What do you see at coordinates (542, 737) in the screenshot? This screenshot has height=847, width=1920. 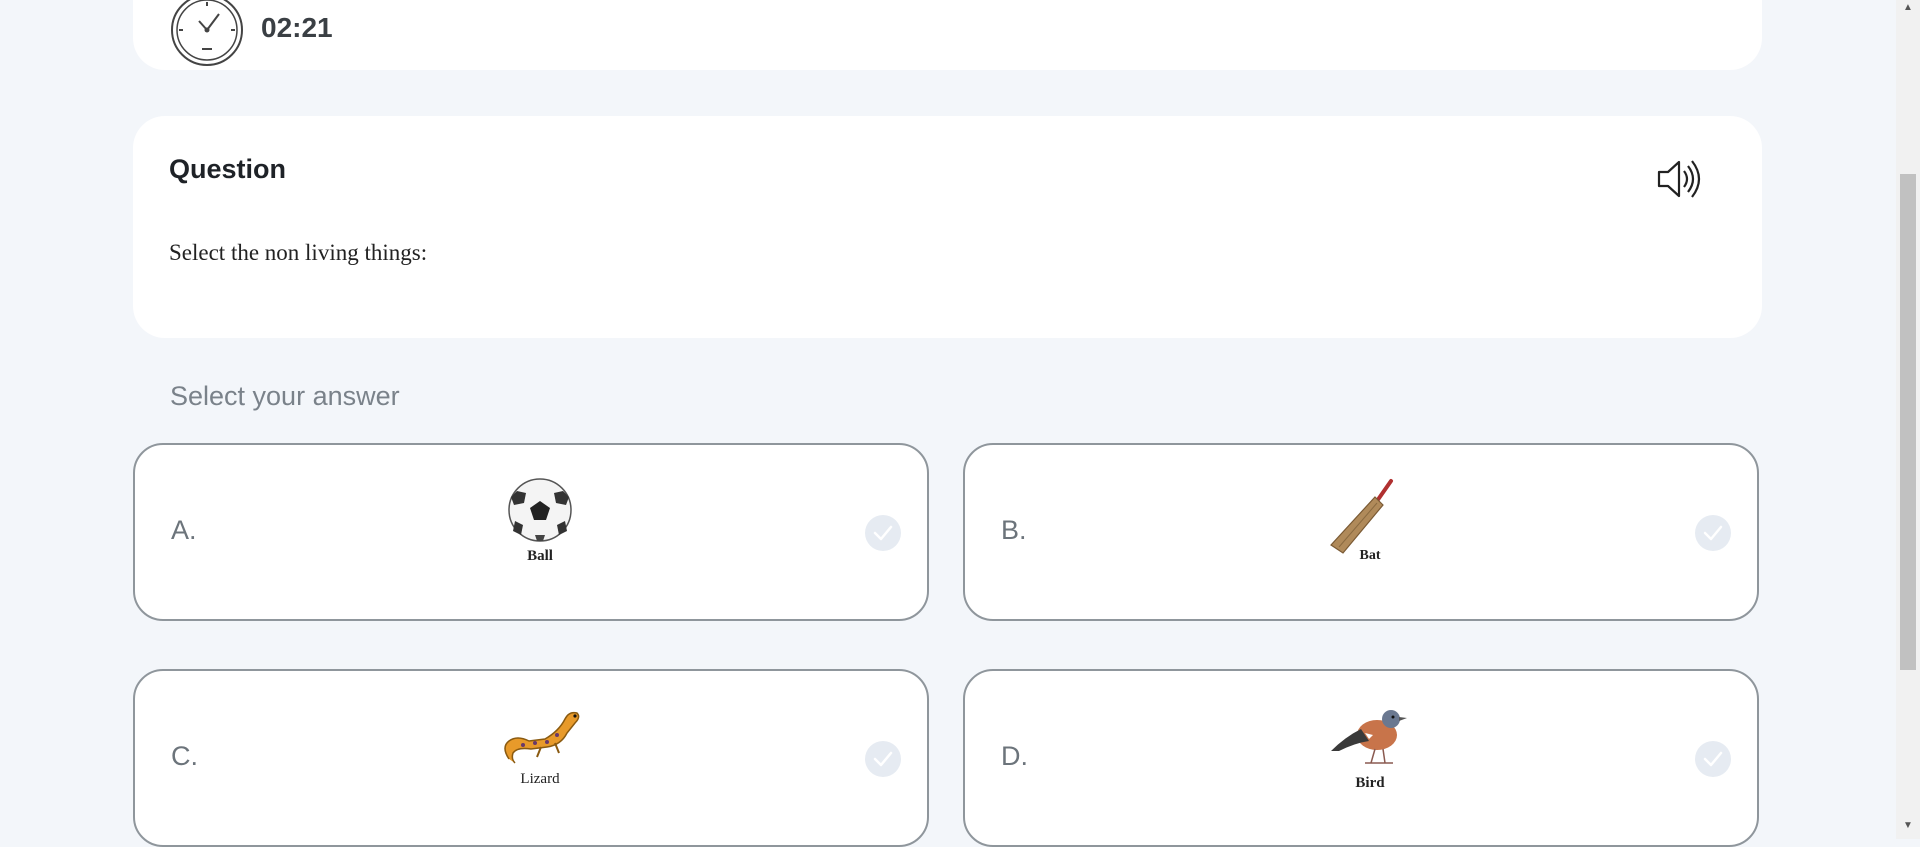 I see `lizard-image` at bounding box center [542, 737].